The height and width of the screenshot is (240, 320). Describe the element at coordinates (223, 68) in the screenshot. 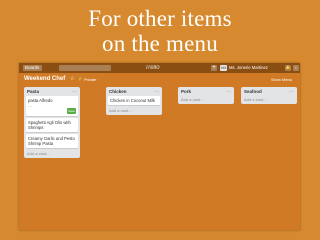

I see `avatar: MM` at that location.